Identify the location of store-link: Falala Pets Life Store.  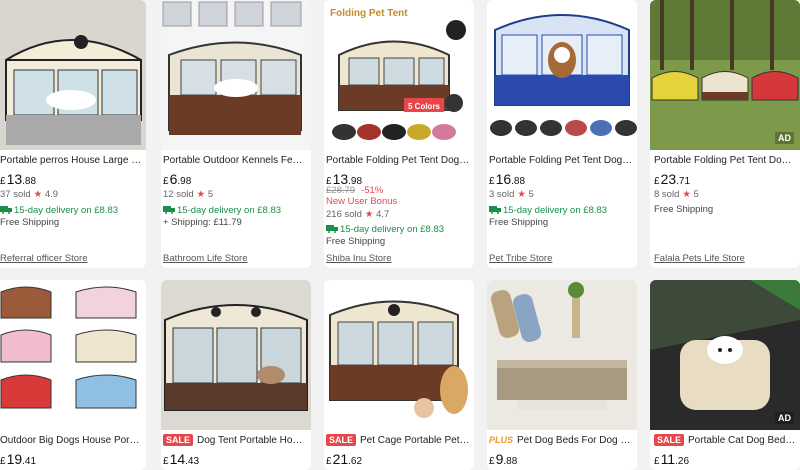
(699, 258).